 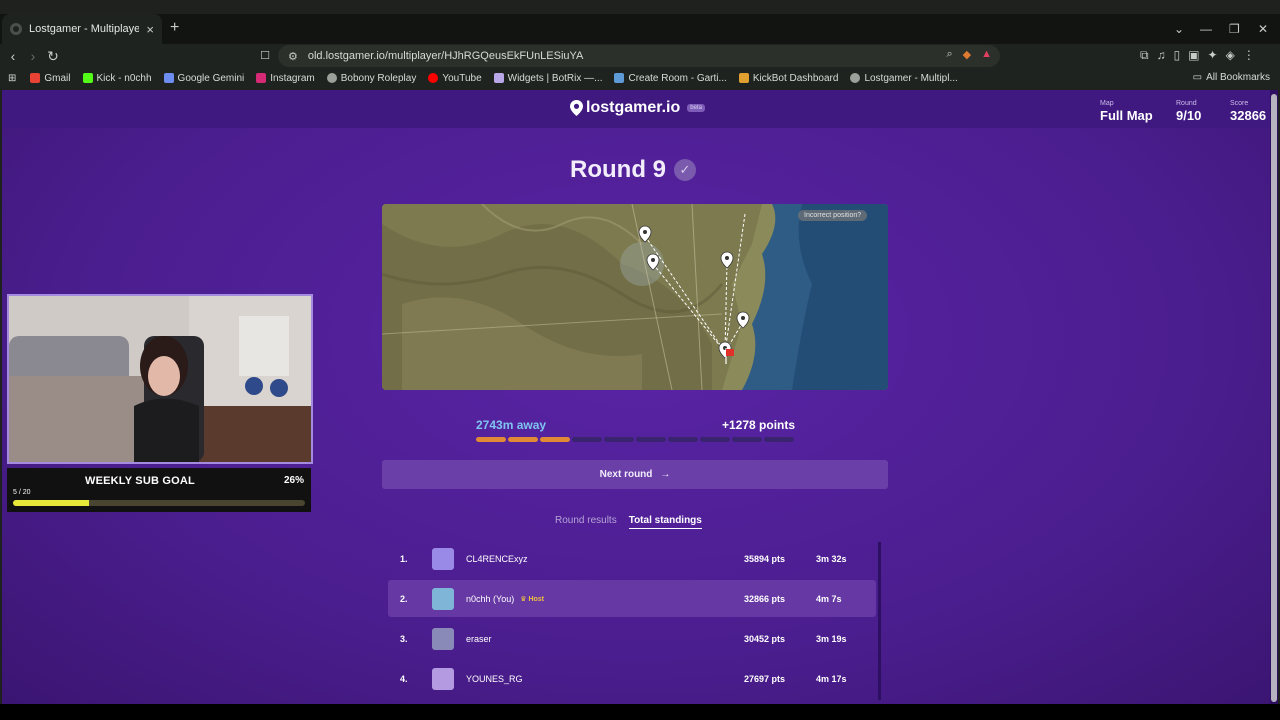 I want to click on webcam-image, so click(x=160, y=379).